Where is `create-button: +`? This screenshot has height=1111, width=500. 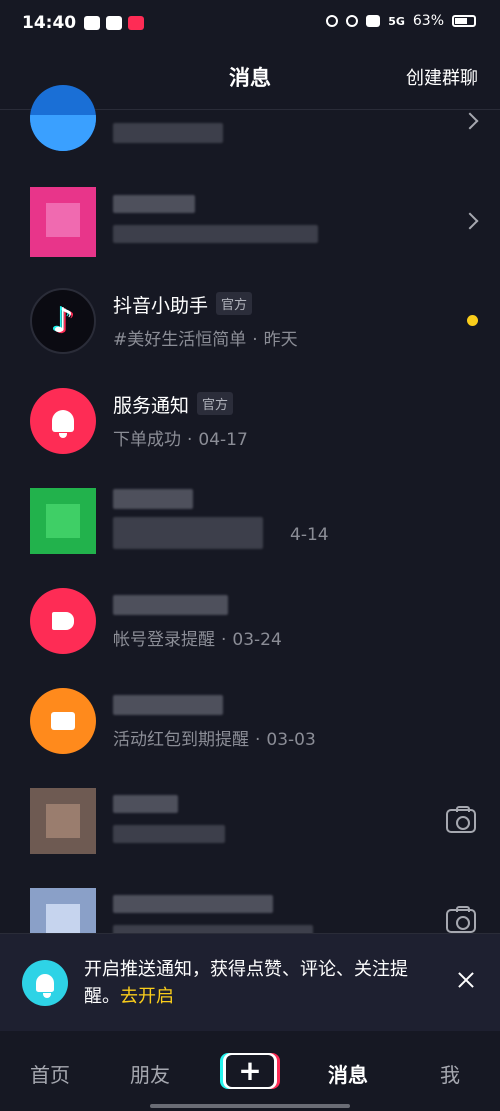 create-button: + is located at coordinates (250, 1071).